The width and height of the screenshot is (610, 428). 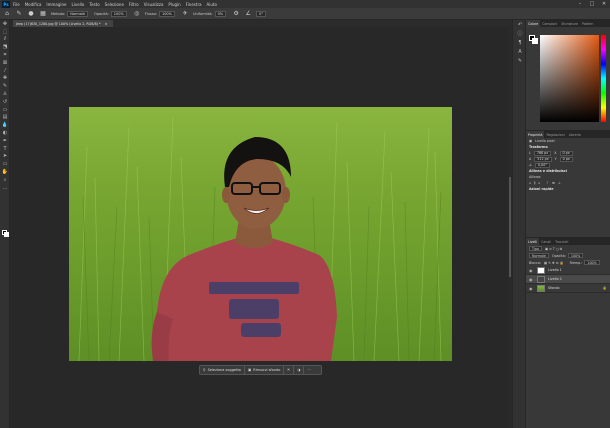 I want to click on menu-file: File, so click(x=16, y=4).